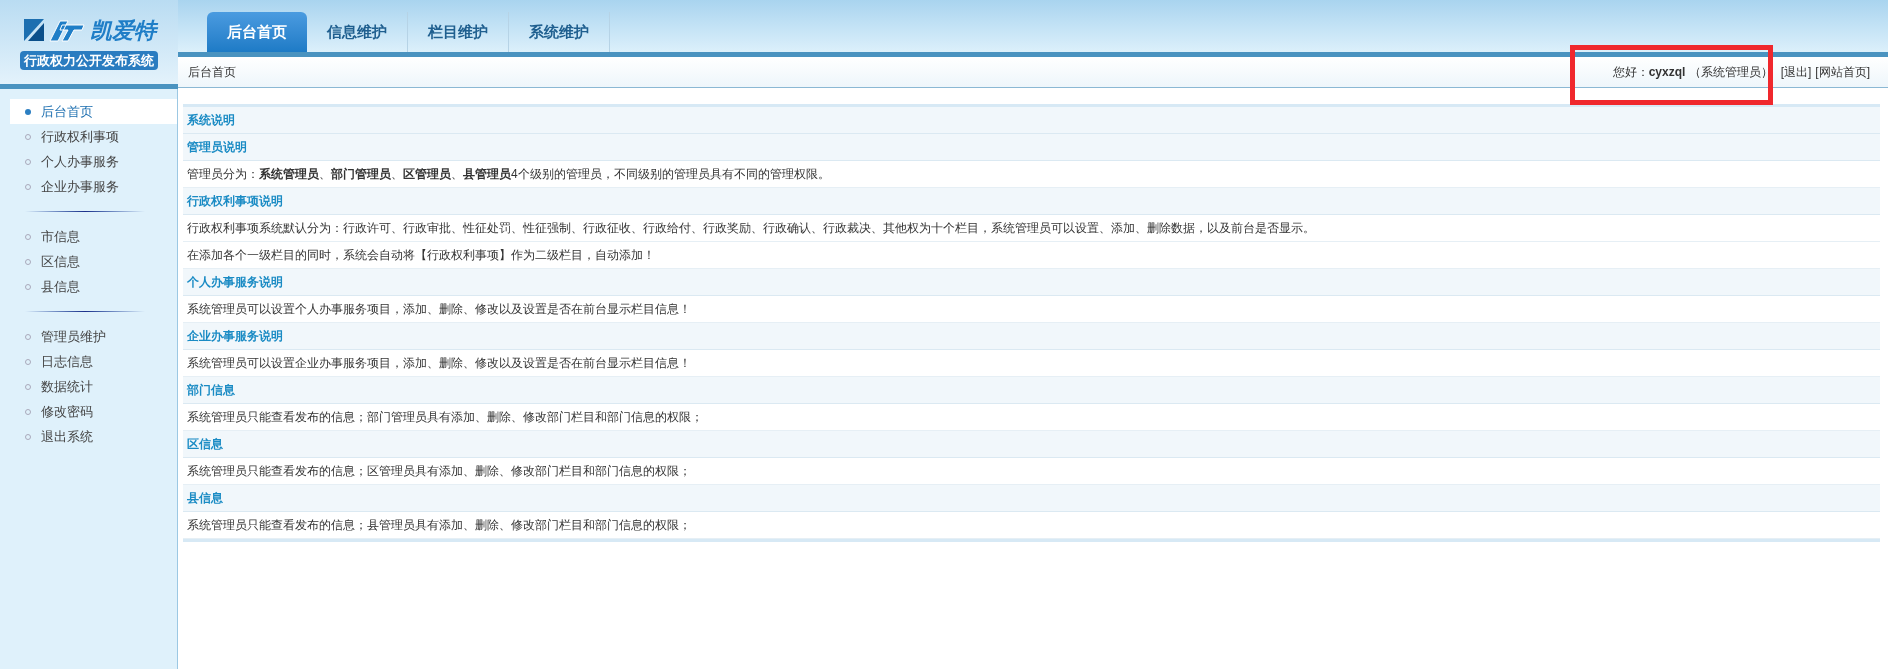  What do you see at coordinates (1031, 336) in the screenshot?
I see `section-heading: 企业办事服务说明` at bounding box center [1031, 336].